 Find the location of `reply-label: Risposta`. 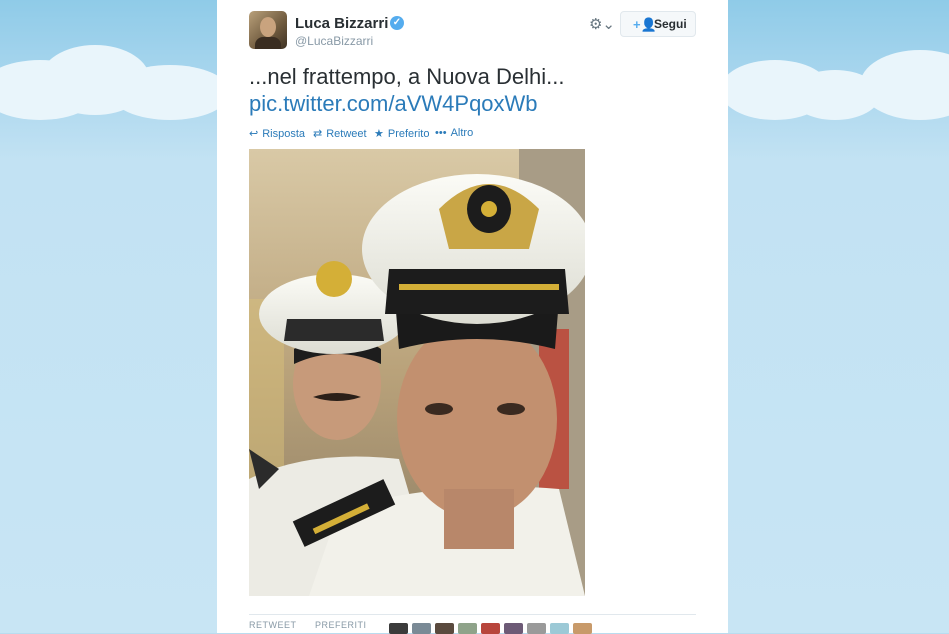

reply-label: Risposta is located at coordinates (284, 134).